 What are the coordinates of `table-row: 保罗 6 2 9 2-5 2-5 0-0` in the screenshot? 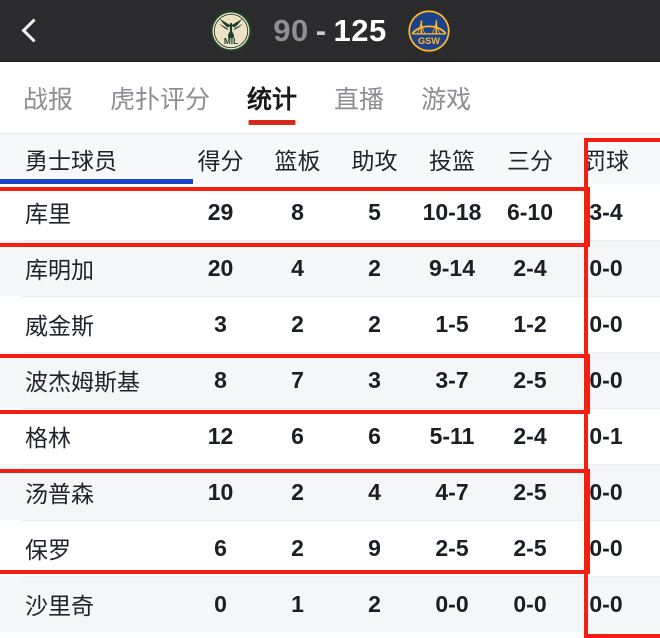 It's located at (330, 548).